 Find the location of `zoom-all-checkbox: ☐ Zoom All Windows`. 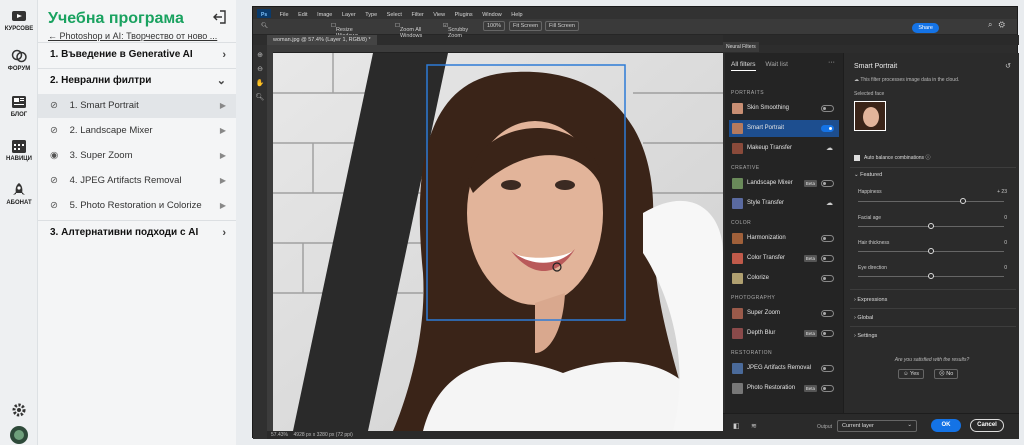

zoom-all-checkbox: ☐ Zoom All Windows is located at coordinates (408, 31).